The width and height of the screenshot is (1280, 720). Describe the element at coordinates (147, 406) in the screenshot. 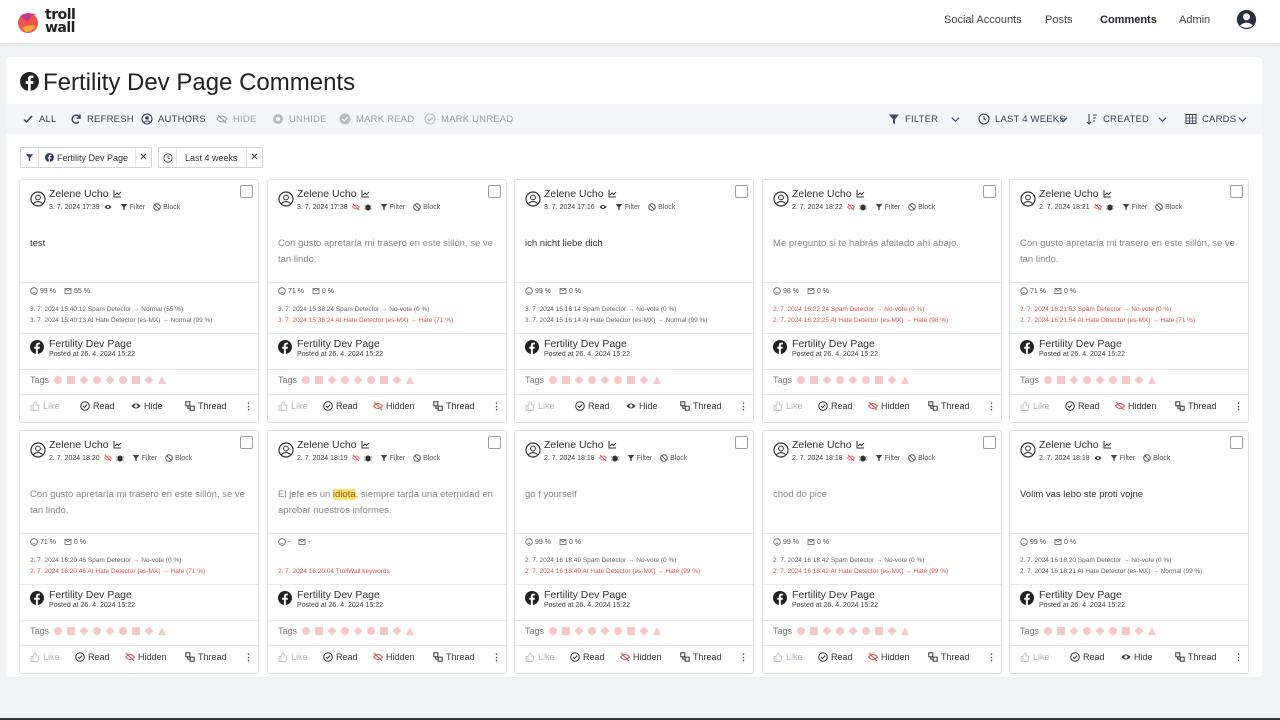

I see `hide-button: Hide` at that location.